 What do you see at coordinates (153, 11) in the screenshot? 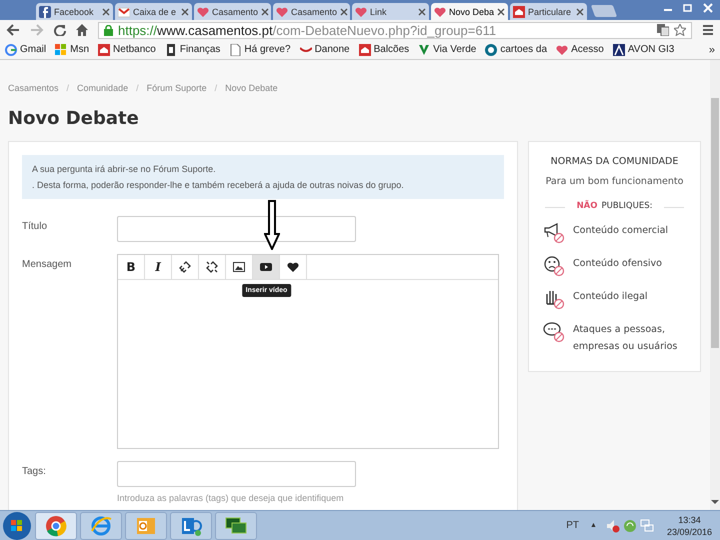
I see `browser-tab: Caixa de e` at bounding box center [153, 11].